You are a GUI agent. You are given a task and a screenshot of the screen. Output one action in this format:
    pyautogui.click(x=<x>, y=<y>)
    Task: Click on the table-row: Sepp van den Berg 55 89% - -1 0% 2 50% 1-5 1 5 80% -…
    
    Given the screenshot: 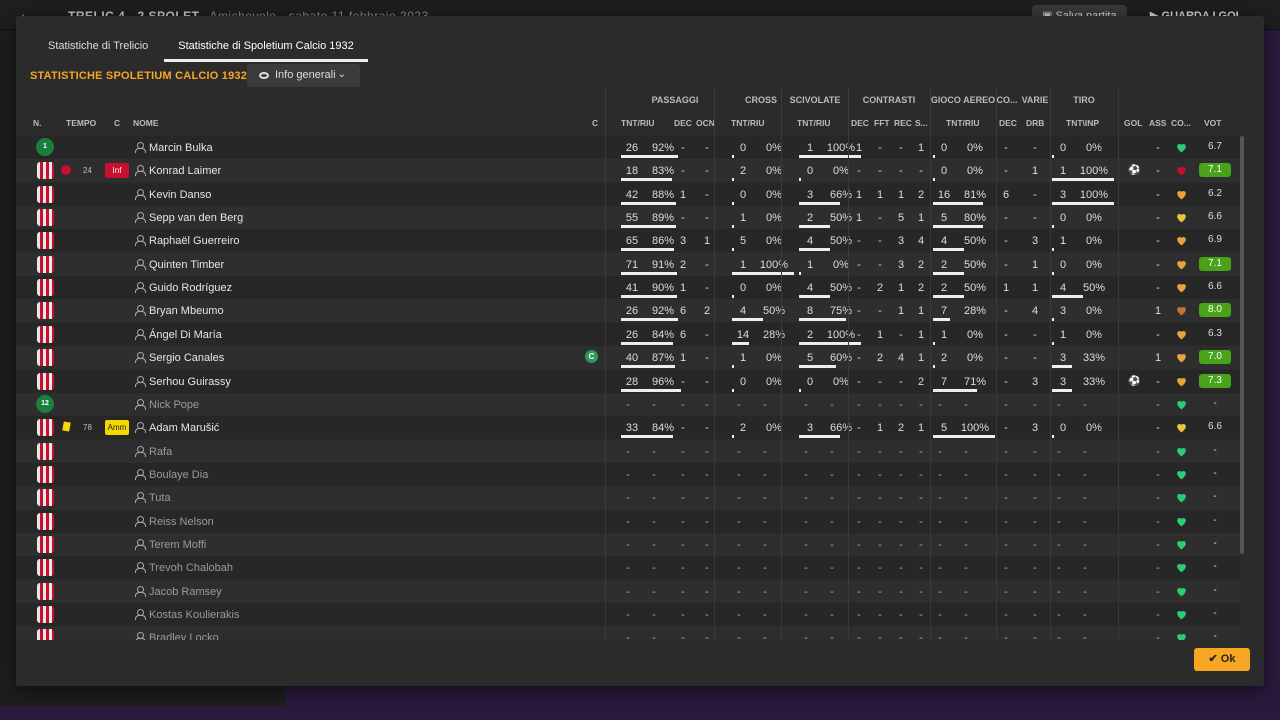 What is the action you would take?
    pyautogui.click(x=628, y=218)
    